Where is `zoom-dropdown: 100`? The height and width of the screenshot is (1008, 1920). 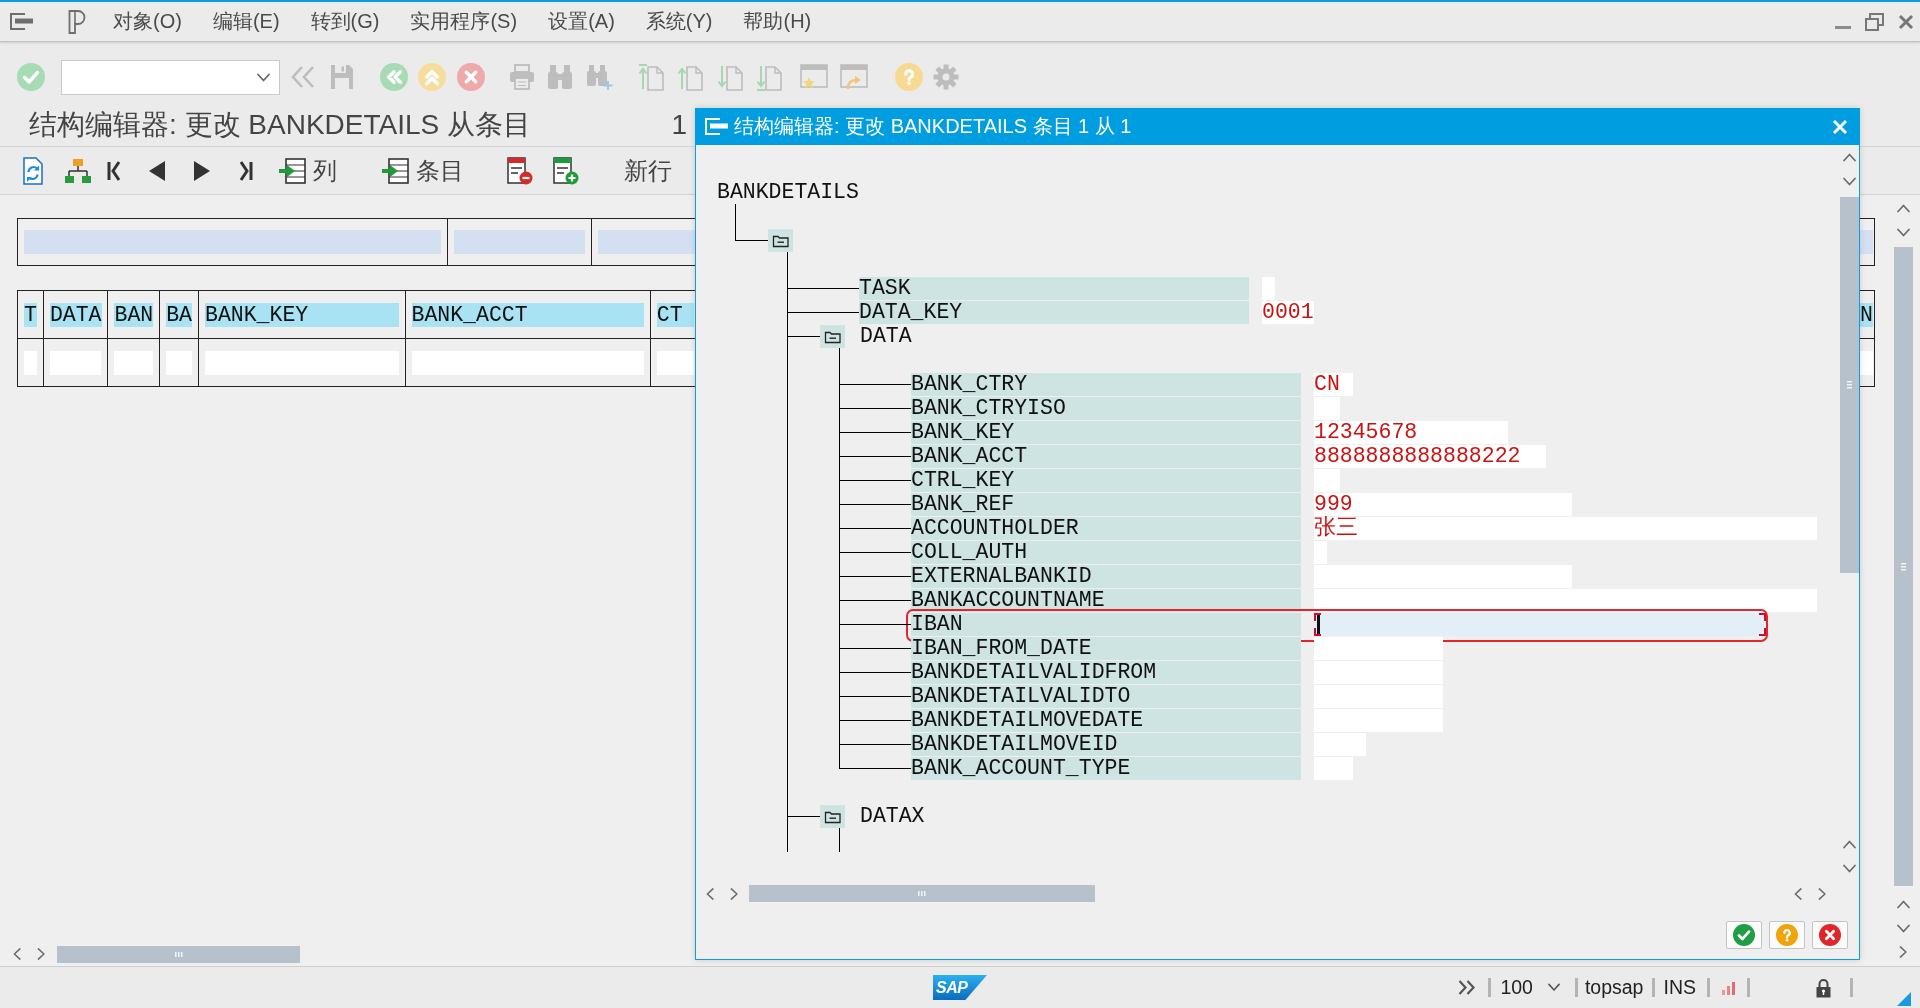
zoom-dropdown: 100 is located at coordinates (1530, 987).